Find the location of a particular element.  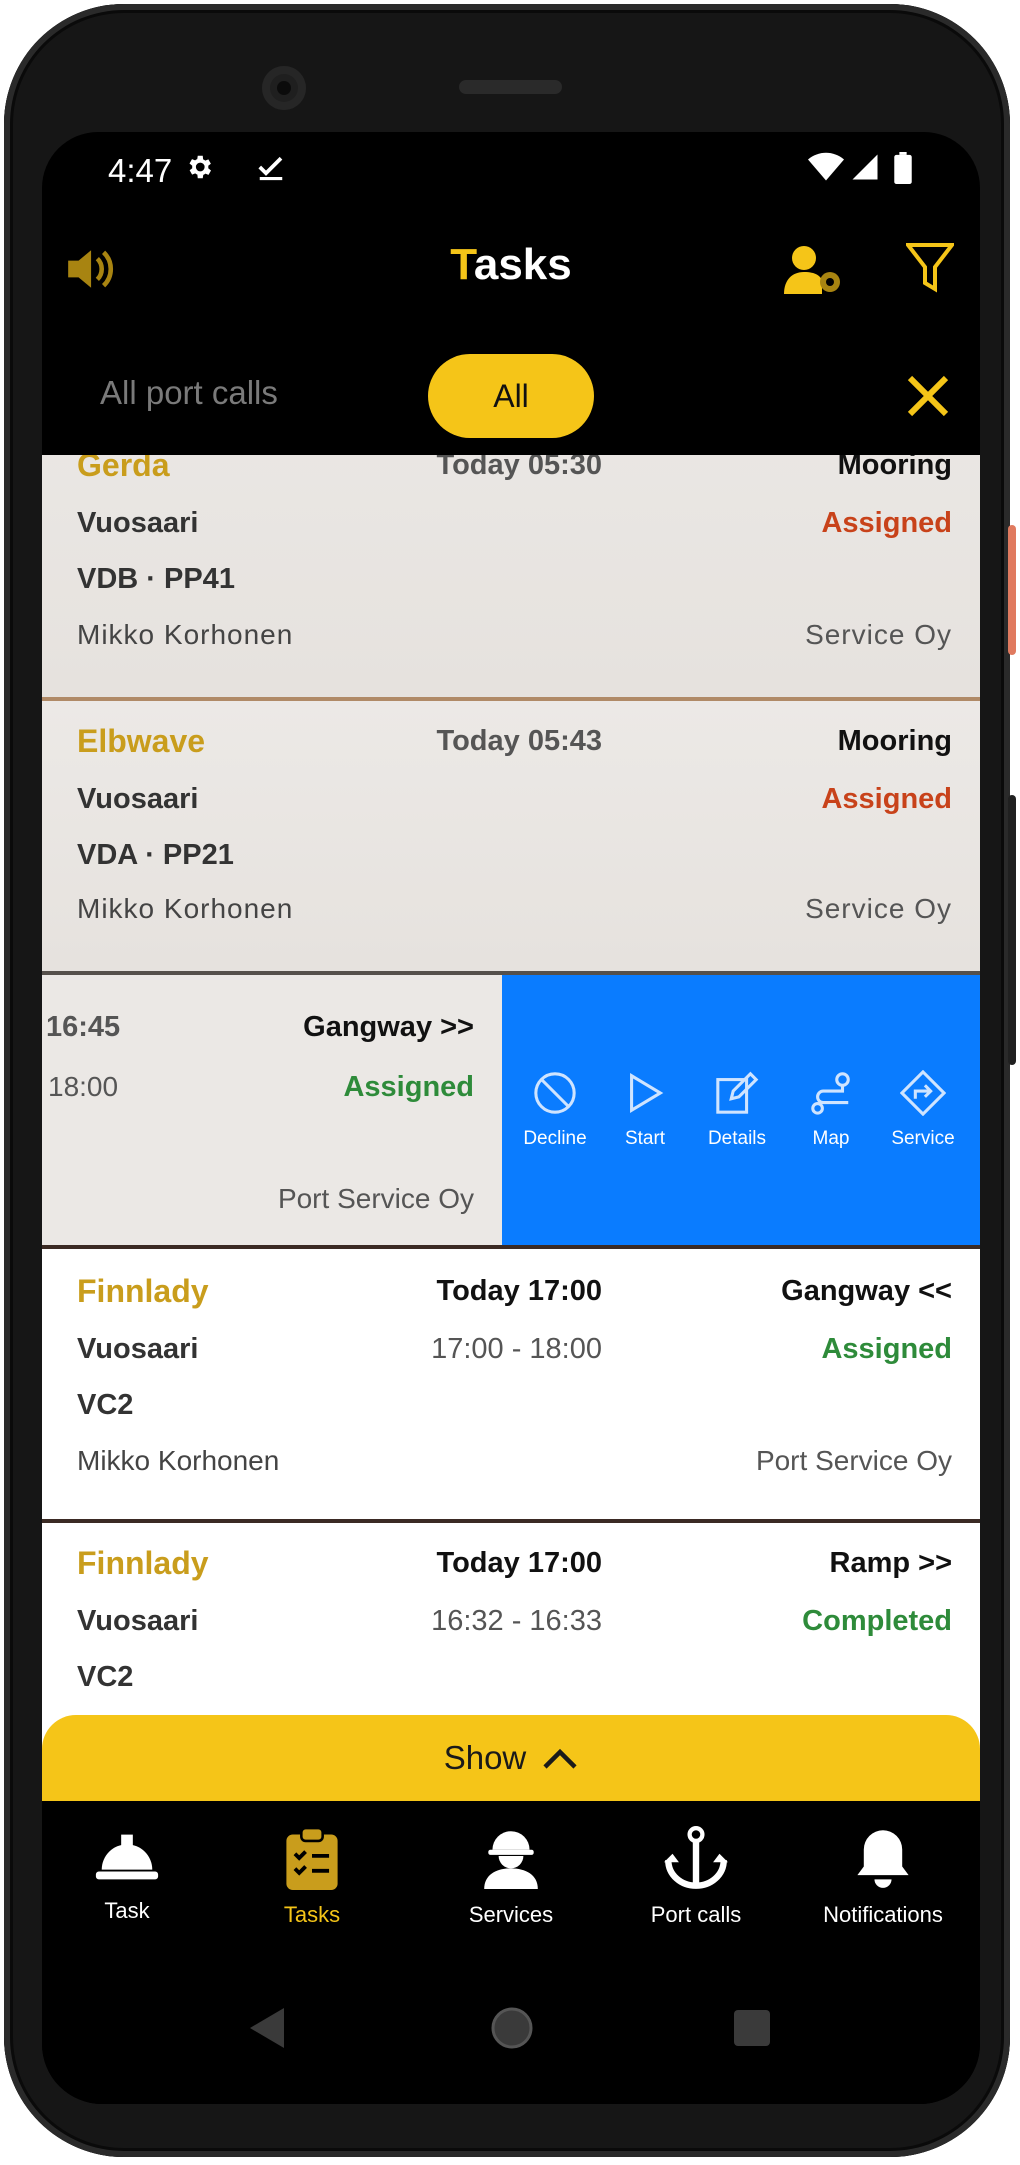

task-date: Today 05:30 is located at coordinates (519, 468).